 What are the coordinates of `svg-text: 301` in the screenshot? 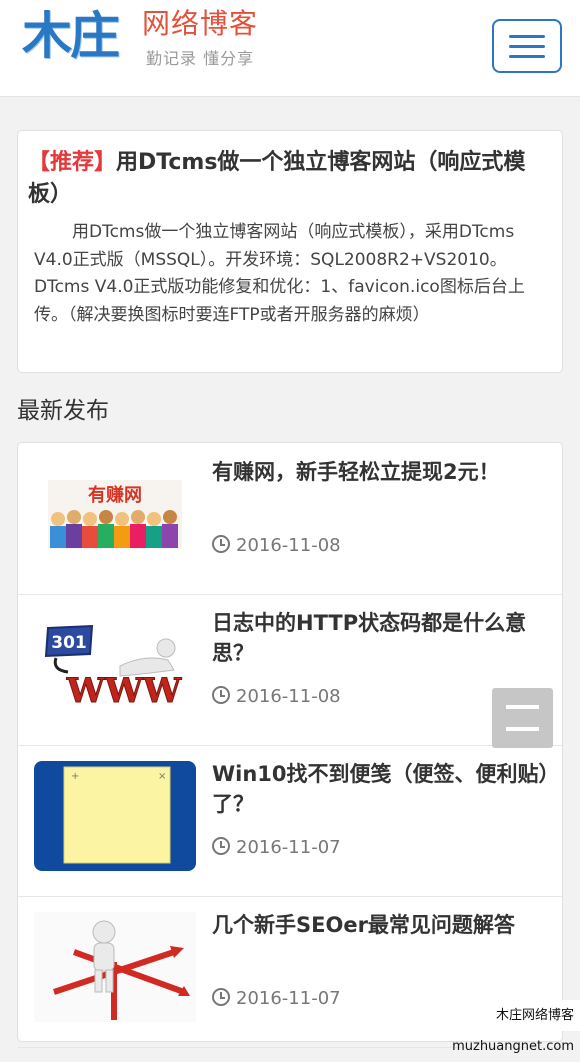 It's located at (69, 643).